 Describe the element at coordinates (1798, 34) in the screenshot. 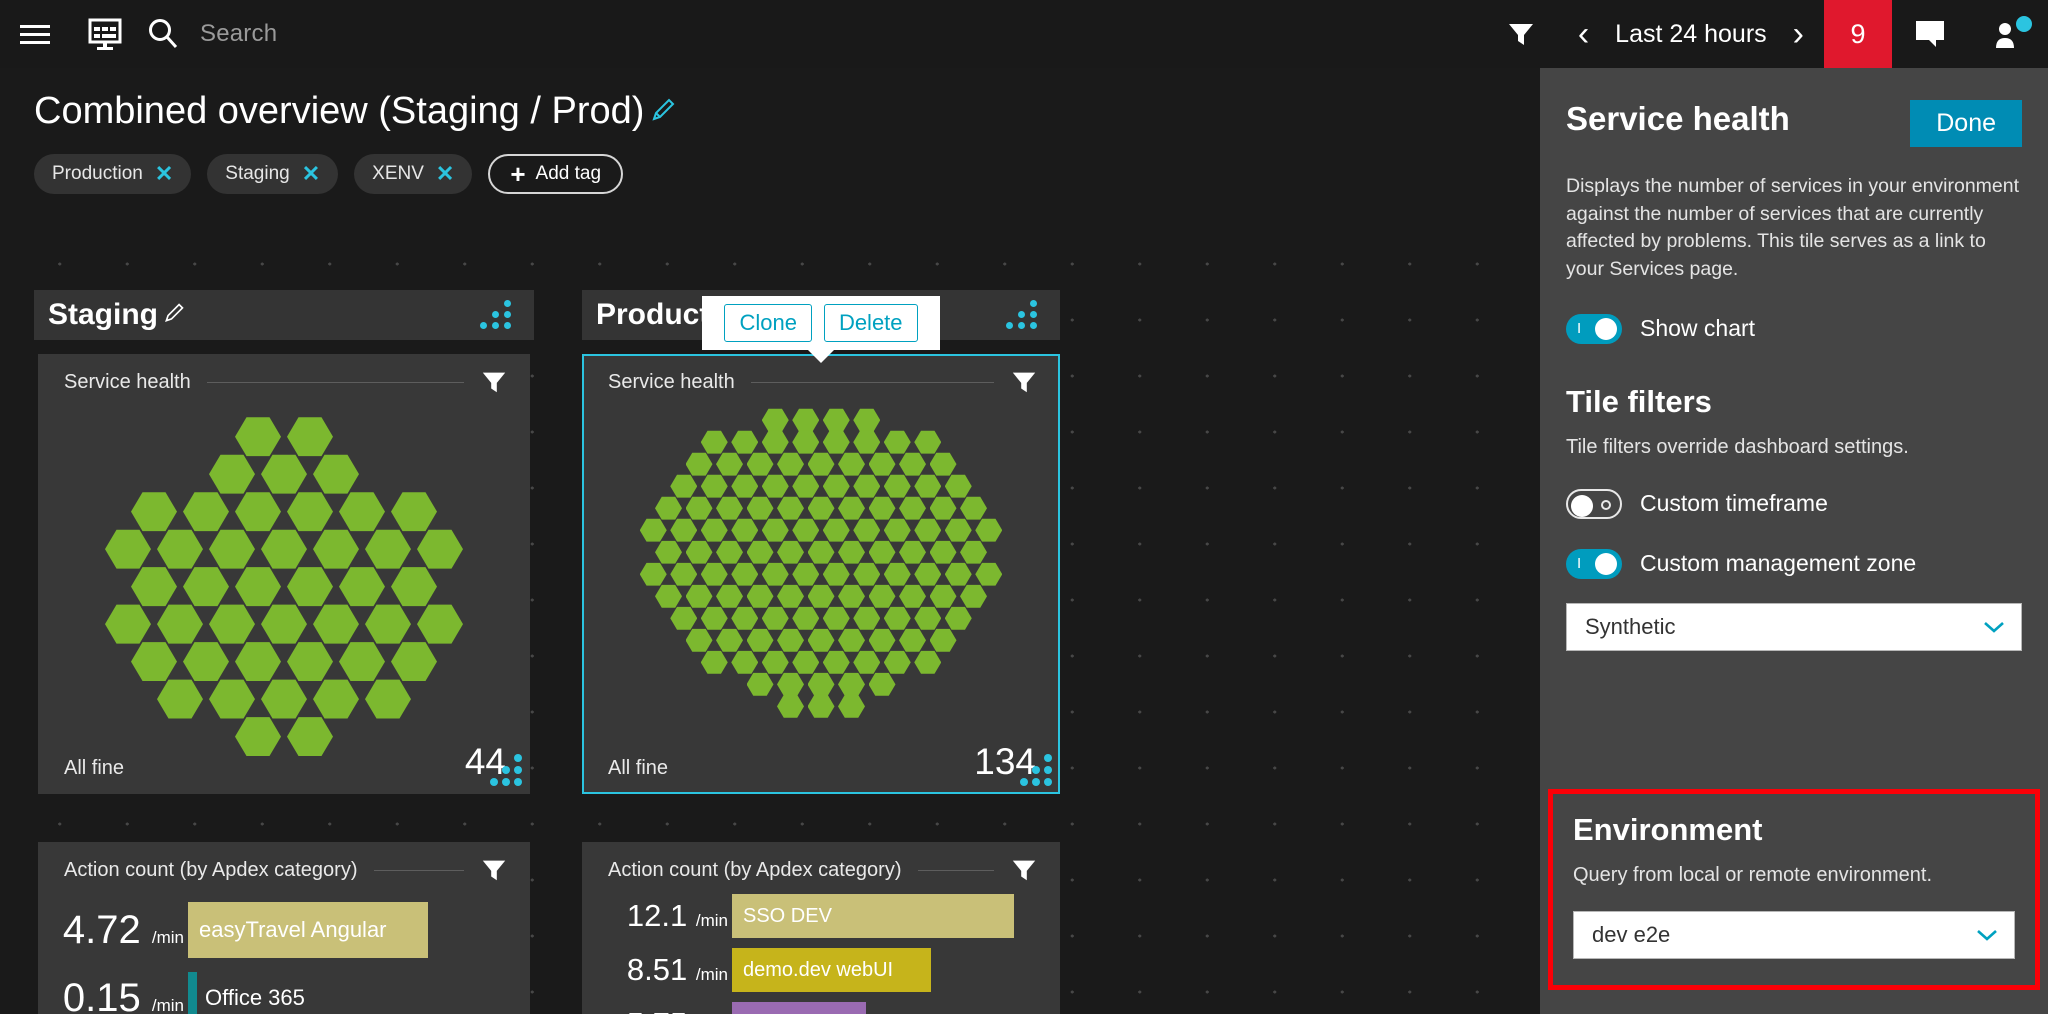

I see `next-timeframe-button: ›` at that location.